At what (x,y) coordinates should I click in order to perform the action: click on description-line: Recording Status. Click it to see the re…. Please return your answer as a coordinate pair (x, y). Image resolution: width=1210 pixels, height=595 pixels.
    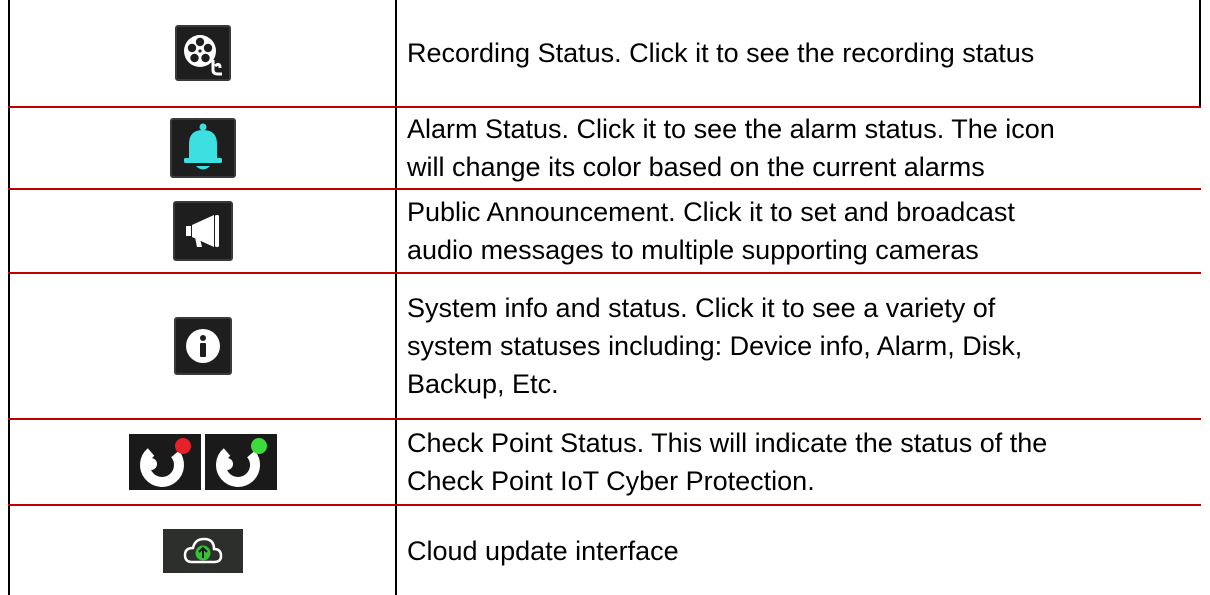
    Looking at the image, I should click on (721, 53).